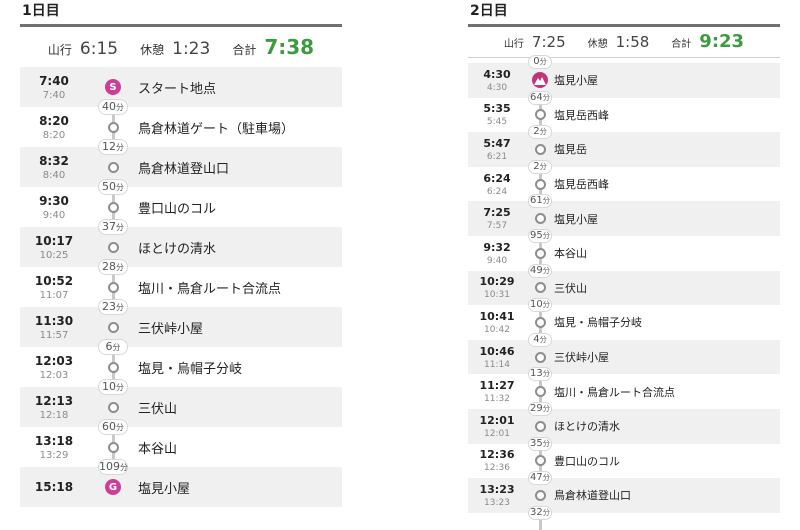  What do you see at coordinates (54, 320) in the screenshot?
I see `arrival-time: 11:30` at bounding box center [54, 320].